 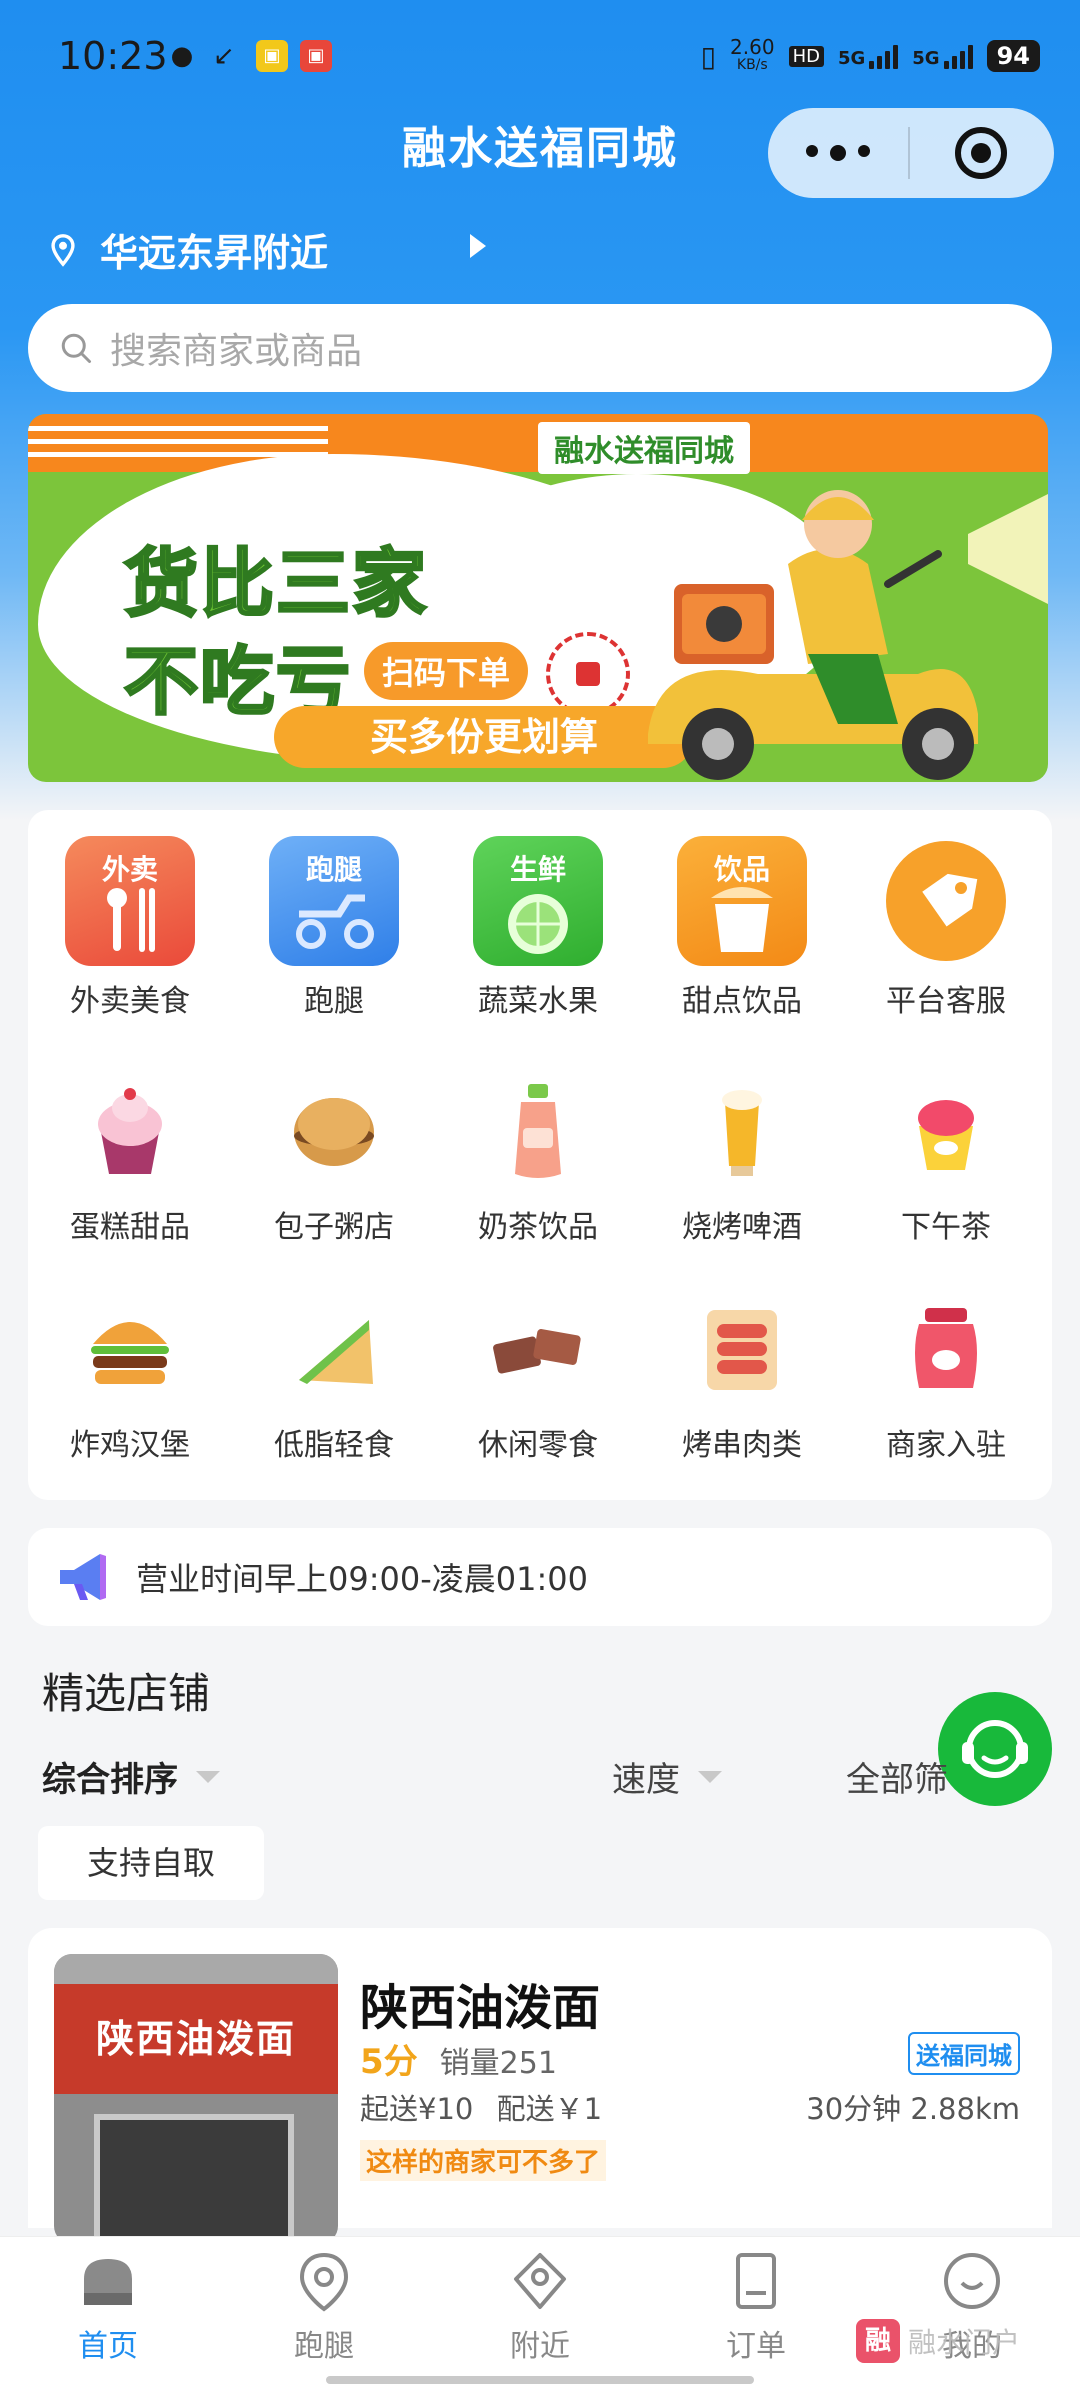 I want to click on shop-photo-wall, so click(x=196, y=1969).